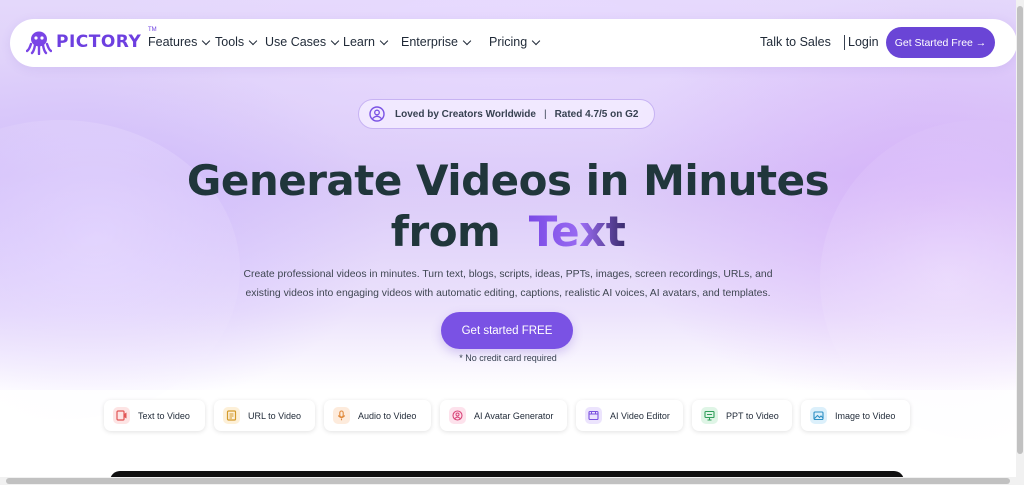  What do you see at coordinates (429, 42) in the screenshot?
I see `nav-label: Enterprise` at bounding box center [429, 42].